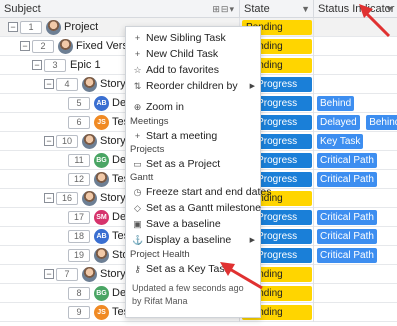 The width and height of the screenshot is (397, 326). Describe the element at coordinates (241, 276) in the screenshot. I see `annotation-arrow-key-task` at that location.